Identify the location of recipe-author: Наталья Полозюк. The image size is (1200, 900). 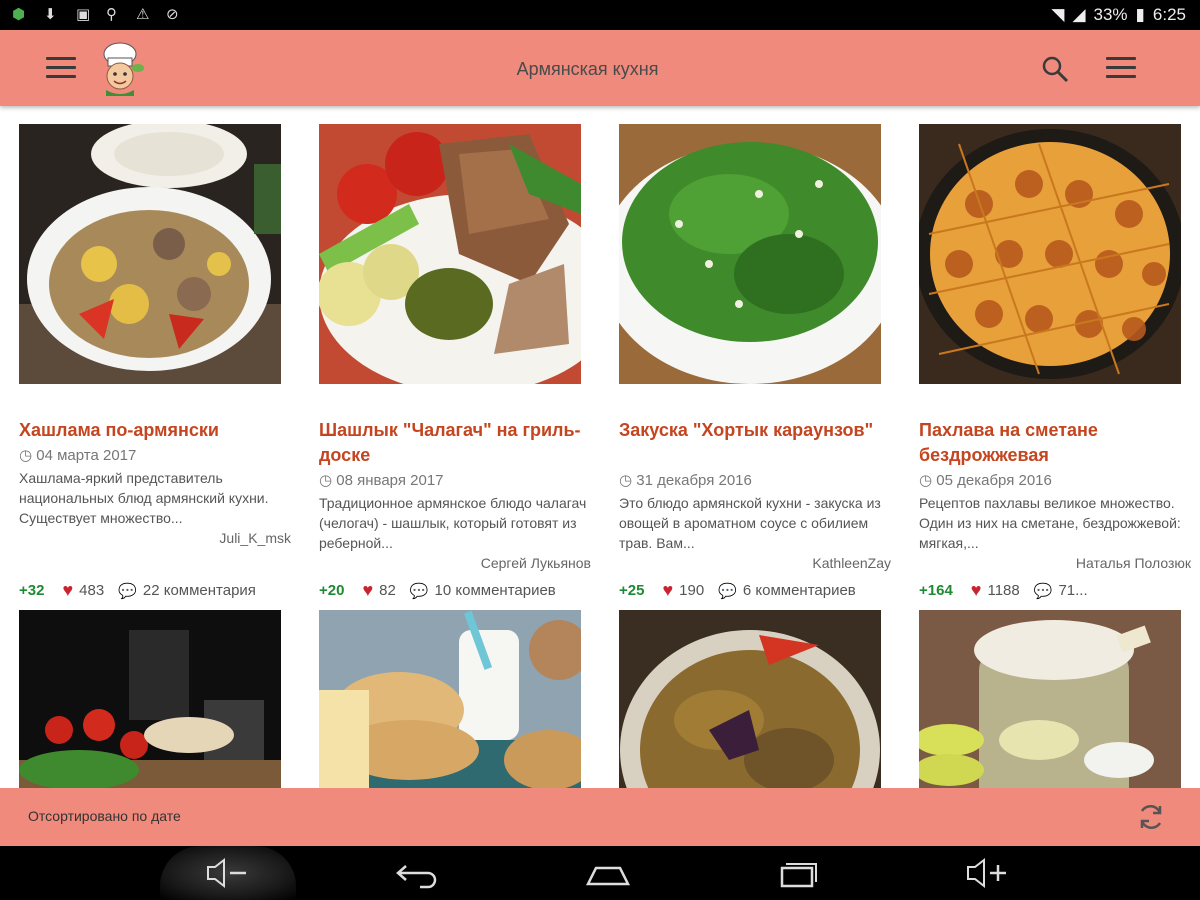
(1133, 563).